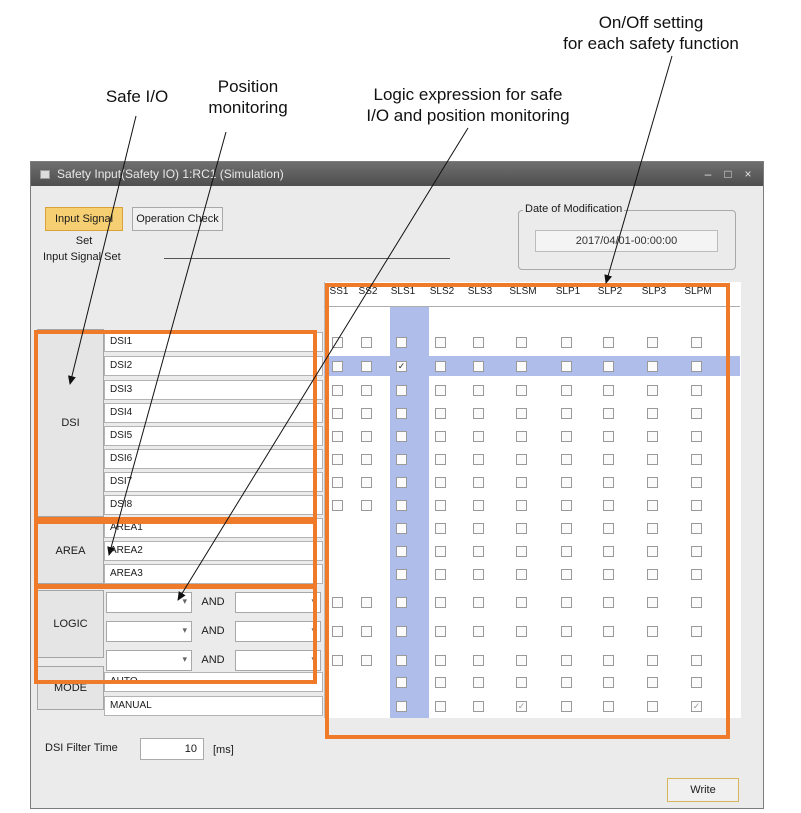  Describe the element at coordinates (175, 553) in the screenshot. I see `position-highlight-box` at that location.